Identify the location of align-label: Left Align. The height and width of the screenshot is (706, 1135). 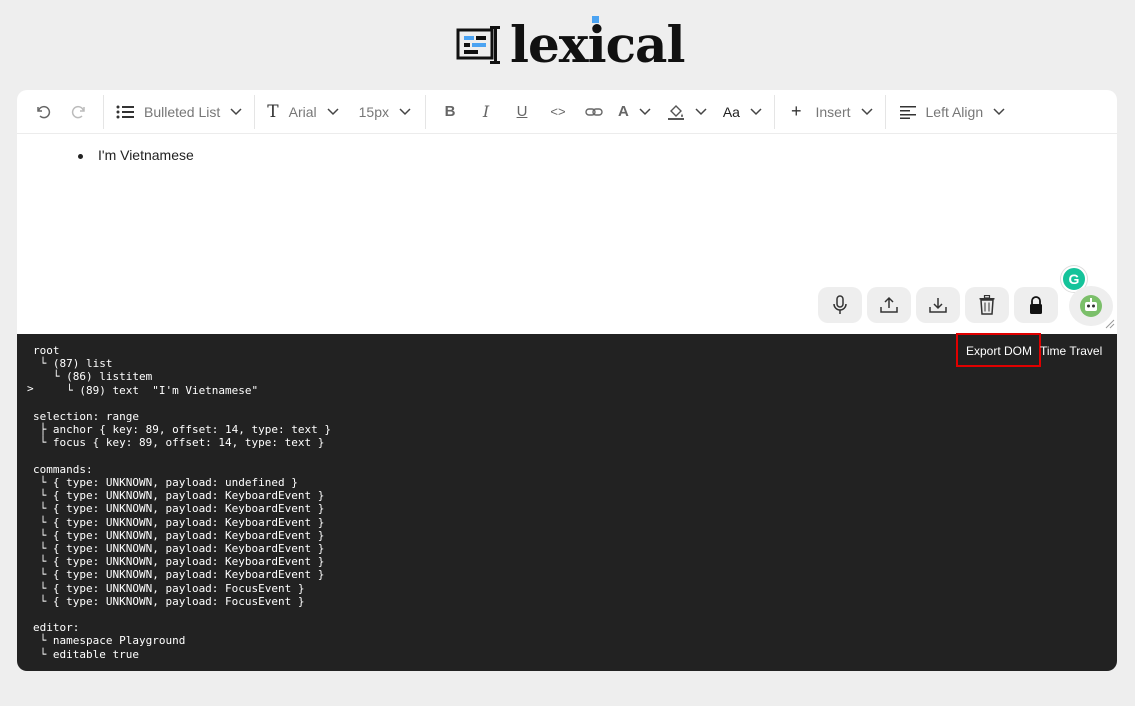
(954, 111).